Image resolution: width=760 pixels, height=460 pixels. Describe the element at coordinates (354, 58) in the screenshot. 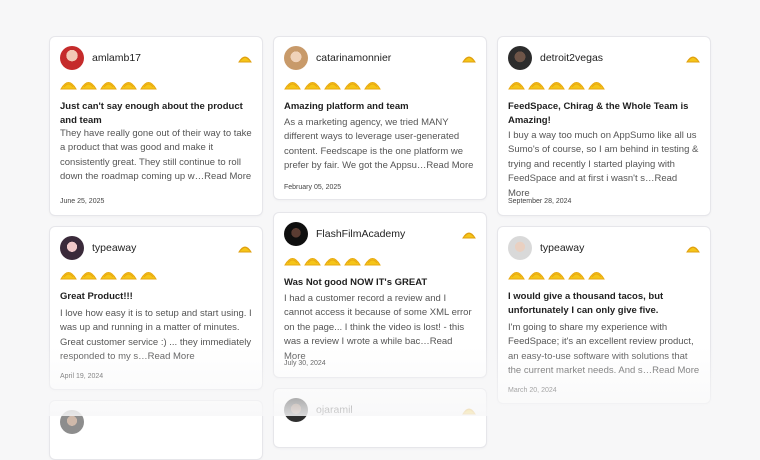

I see `reviewer-name: catarinamonnier` at that location.